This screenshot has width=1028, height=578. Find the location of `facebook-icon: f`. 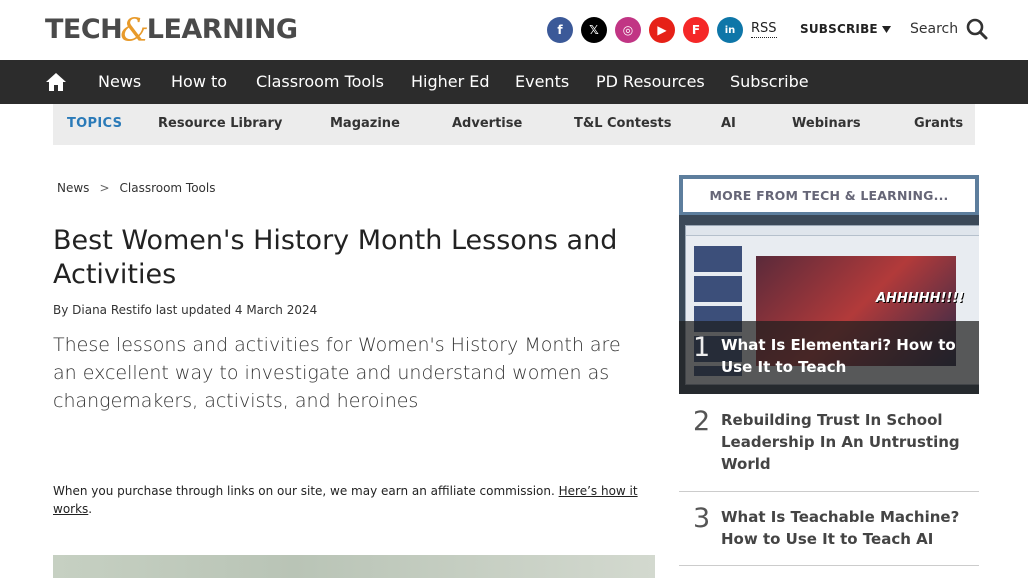

facebook-icon: f is located at coordinates (560, 30).